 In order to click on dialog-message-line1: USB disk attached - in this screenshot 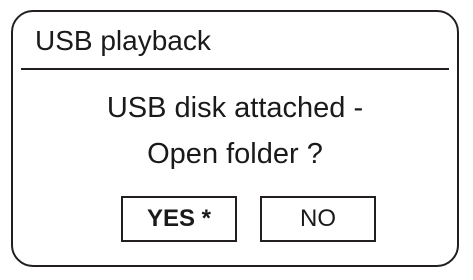, I will do `click(235, 108)`.